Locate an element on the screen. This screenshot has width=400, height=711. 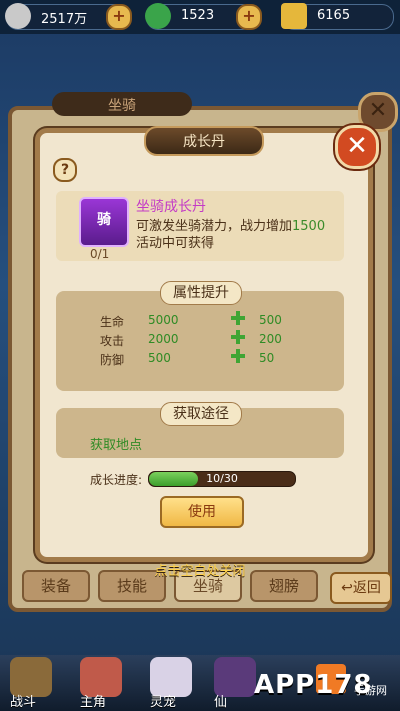
attribute-header: 属性提升 is located at coordinates (201, 293).